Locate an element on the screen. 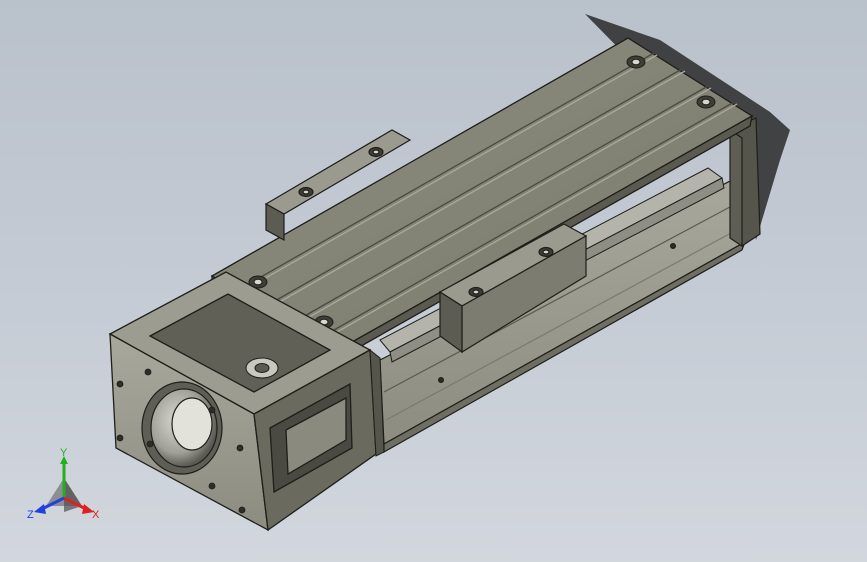 Image resolution: width=867 pixels, height=562 pixels. motor-bore is located at coordinates (182, 428).